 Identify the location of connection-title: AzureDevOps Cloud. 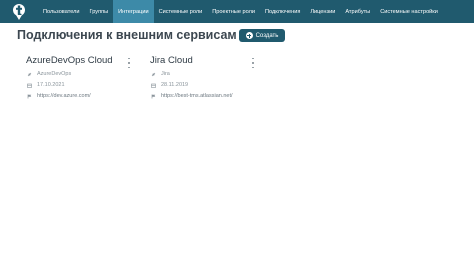
(69, 60).